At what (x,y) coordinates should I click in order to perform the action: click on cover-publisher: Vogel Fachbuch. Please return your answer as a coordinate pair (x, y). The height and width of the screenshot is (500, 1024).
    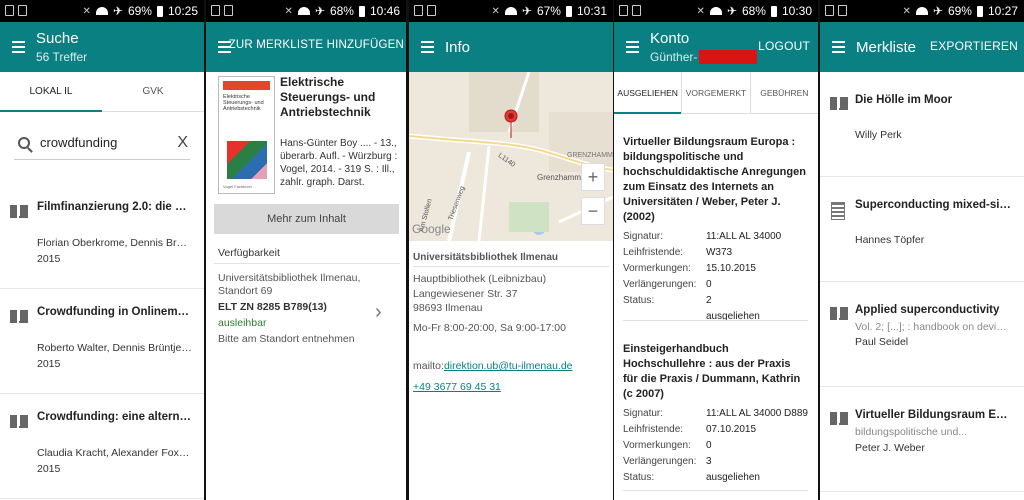
    Looking at the image, I should click on (237, 186).